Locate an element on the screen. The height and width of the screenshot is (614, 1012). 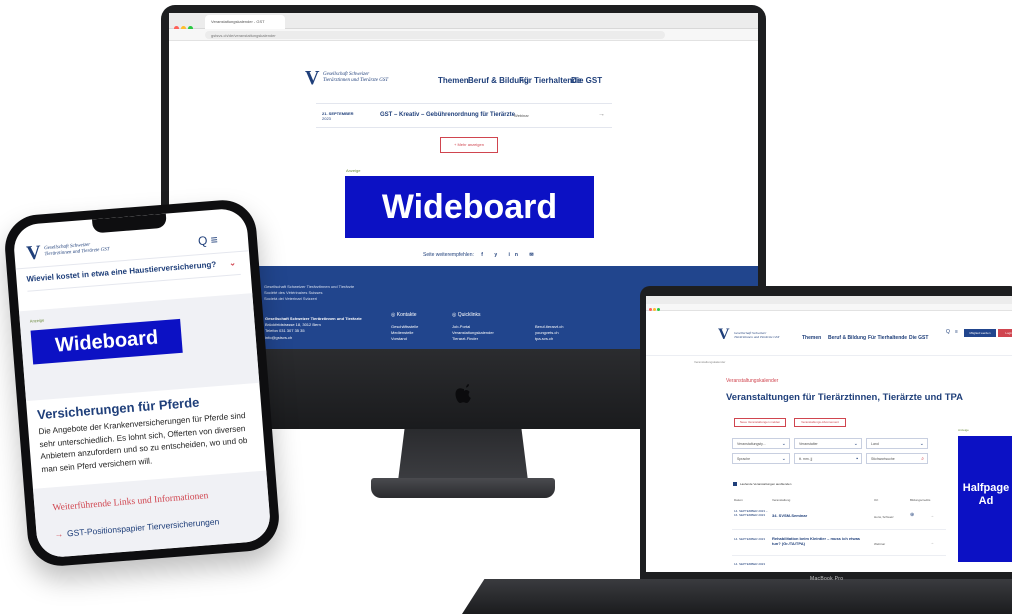
nav-fuer-tierhaltende: Für Tierhaltende is located at coordinates (887, 338).